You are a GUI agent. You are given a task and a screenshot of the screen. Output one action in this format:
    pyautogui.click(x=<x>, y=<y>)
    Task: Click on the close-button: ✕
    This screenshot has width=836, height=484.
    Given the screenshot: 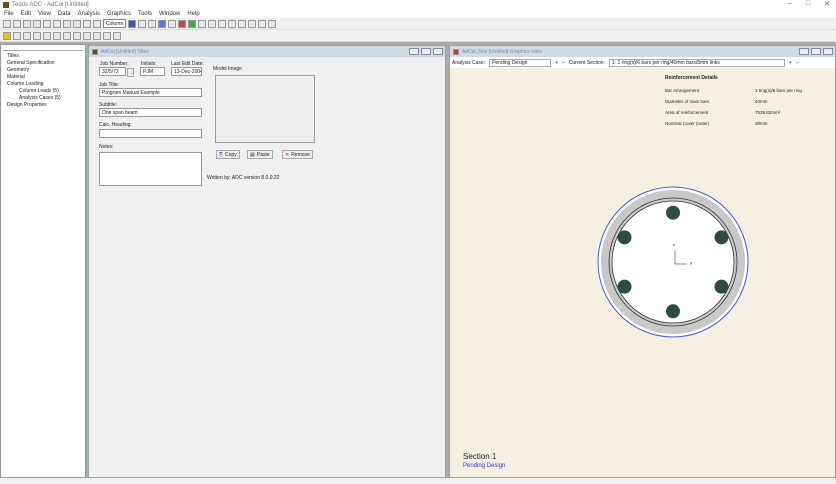 What is the action you would take?
    pyautogui.click(x=827, y=4)
    